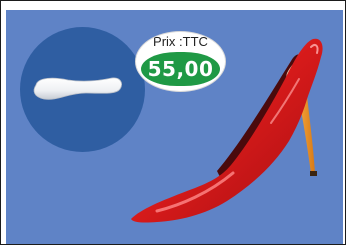 This screenshot has height=245, width=346. What do you see at coordinates (180, 41) in the screenshot?
I see `price-label: Prix :TTC` at bounding box center [180, 41].